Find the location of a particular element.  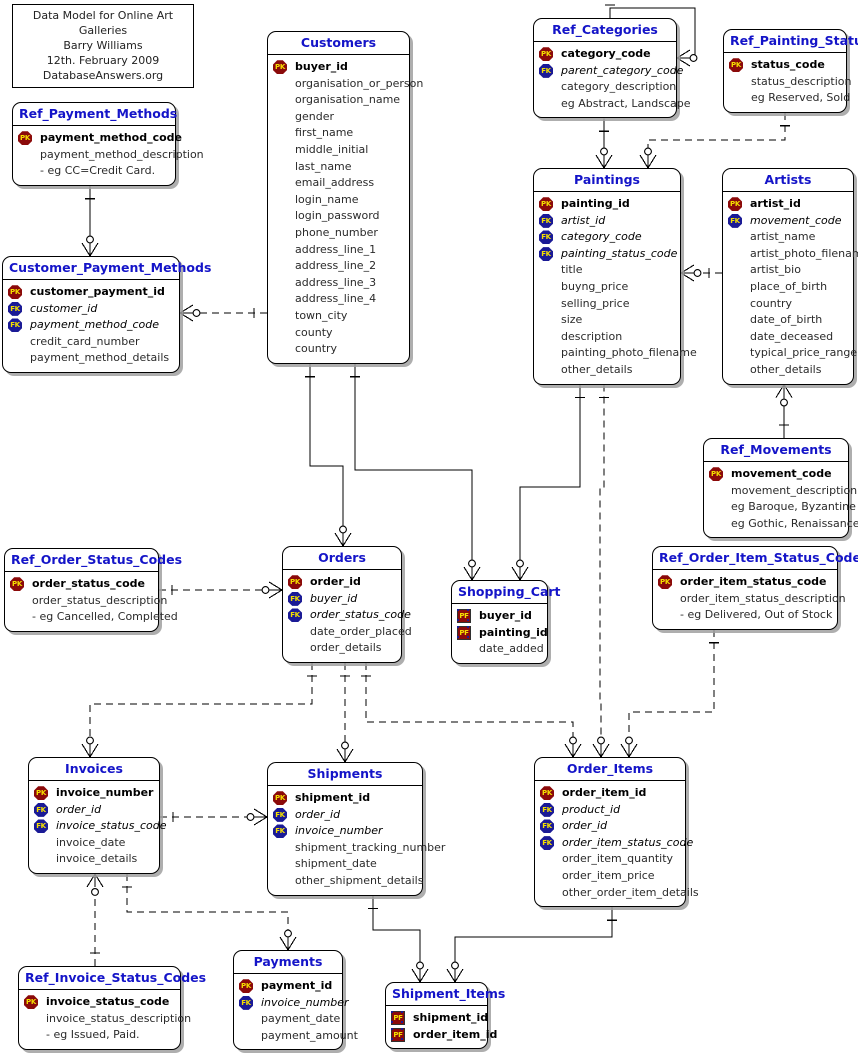

attribute-label: shipment_tracking_number is located at coordinates (370, 847).